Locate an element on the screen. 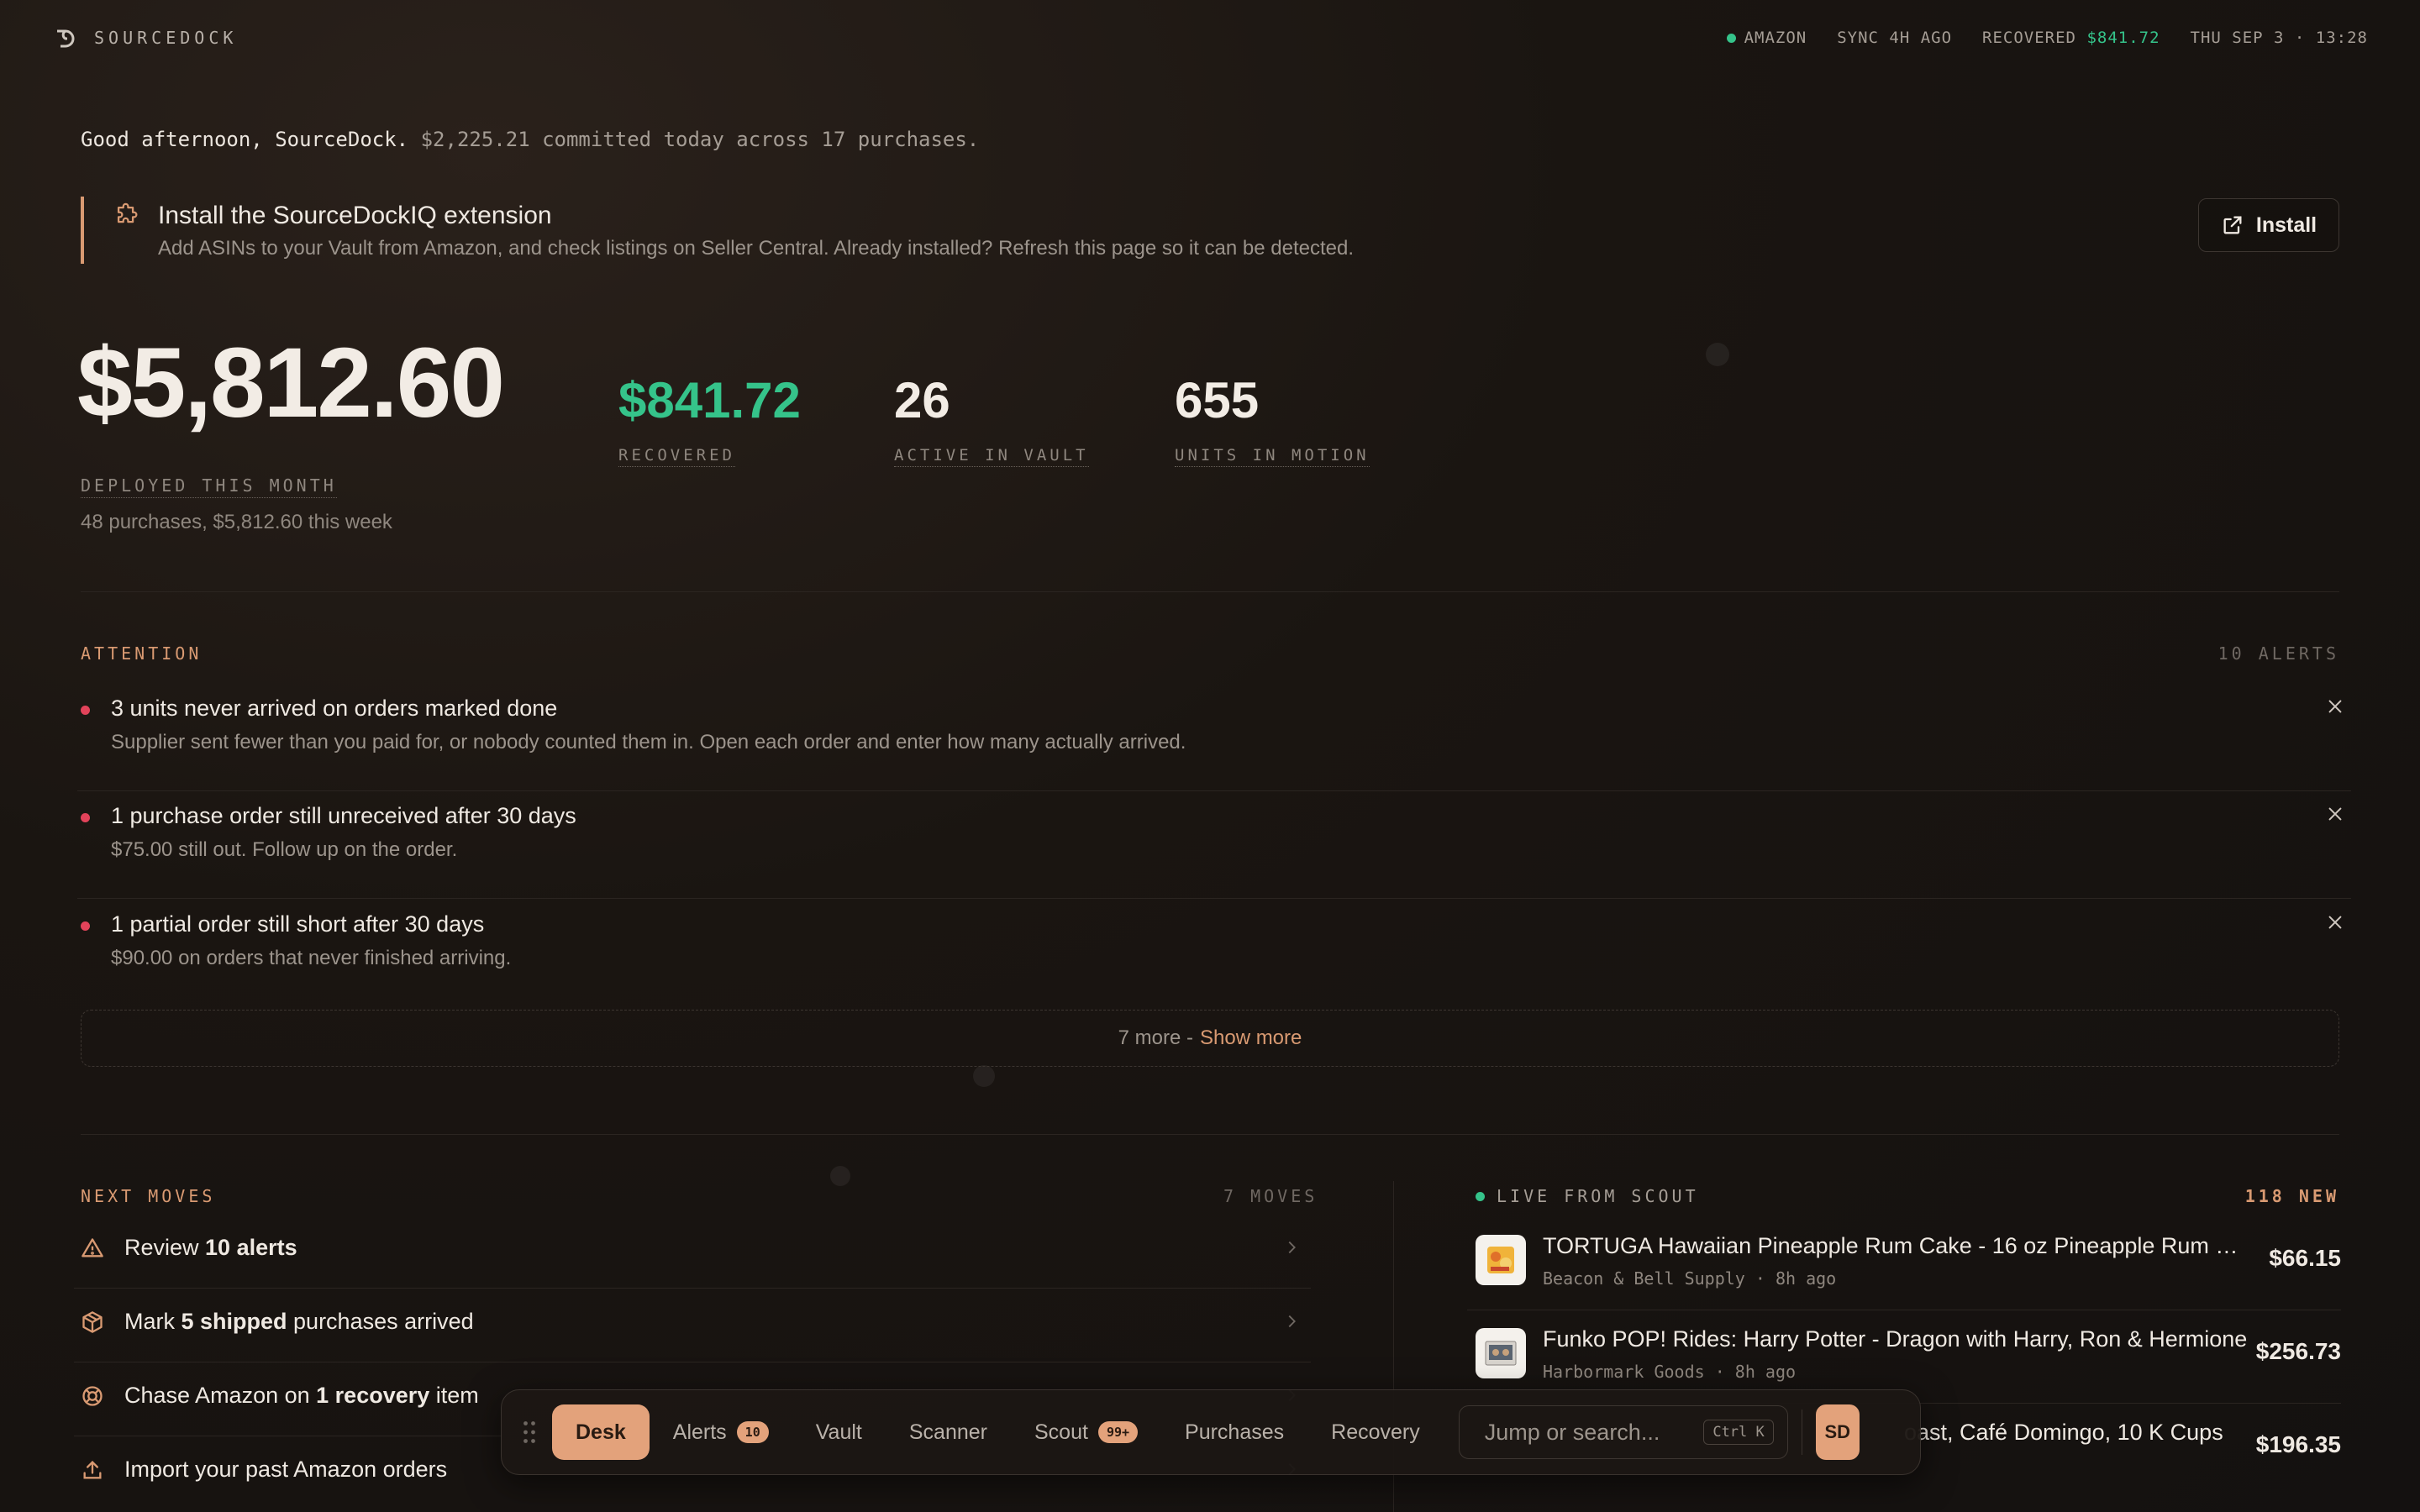  move-text-pre: Import your past Amazon orders is located at coordinates (286, 1469).